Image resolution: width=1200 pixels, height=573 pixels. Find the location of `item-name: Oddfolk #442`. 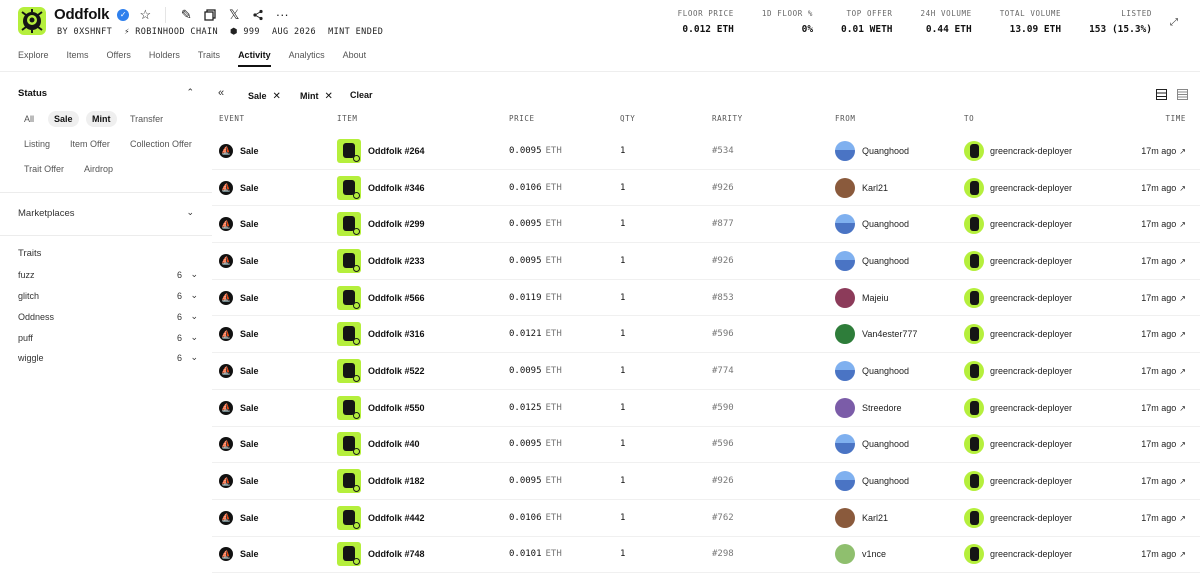

item-name: Oddfolk #442 is located at coordinates (396, 518).